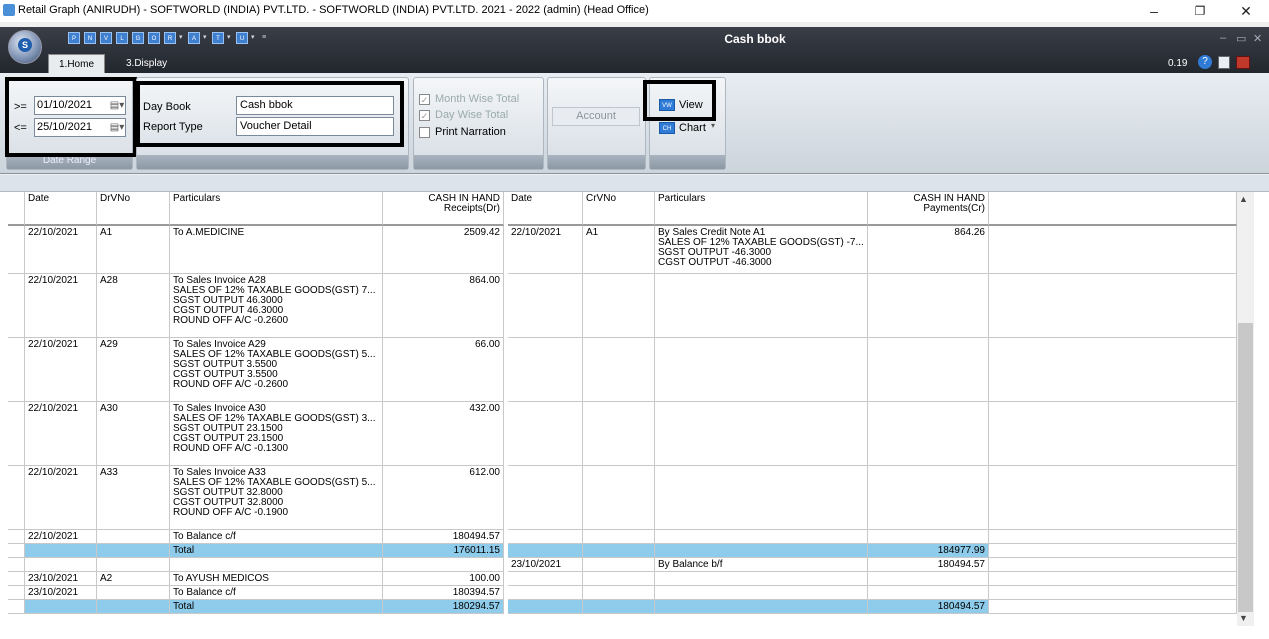  I want to click on from-date-input: 01/10/2021 ▤▾, so click(80, 105).